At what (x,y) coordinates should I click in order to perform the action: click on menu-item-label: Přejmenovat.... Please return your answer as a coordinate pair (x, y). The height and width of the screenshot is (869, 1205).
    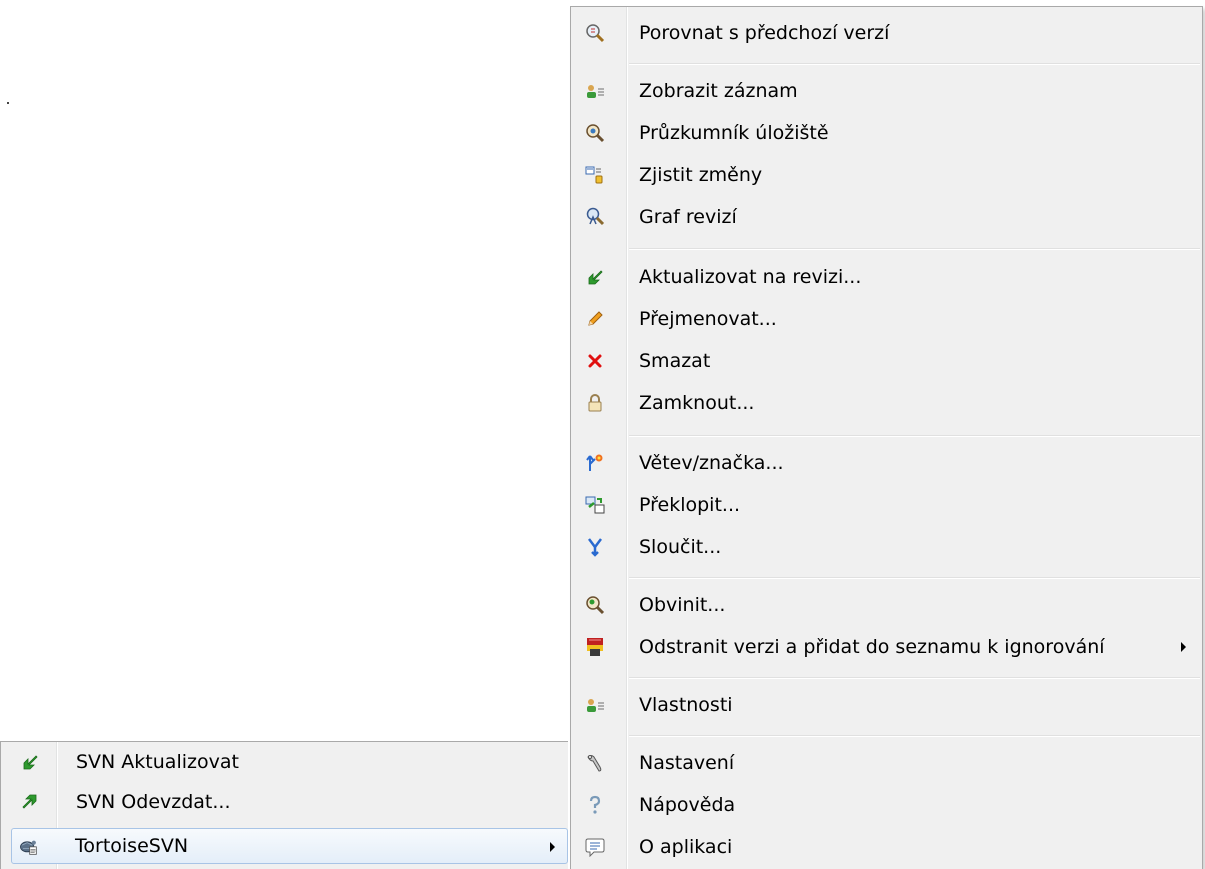
    Looking at the image, I should click on (708, 319).